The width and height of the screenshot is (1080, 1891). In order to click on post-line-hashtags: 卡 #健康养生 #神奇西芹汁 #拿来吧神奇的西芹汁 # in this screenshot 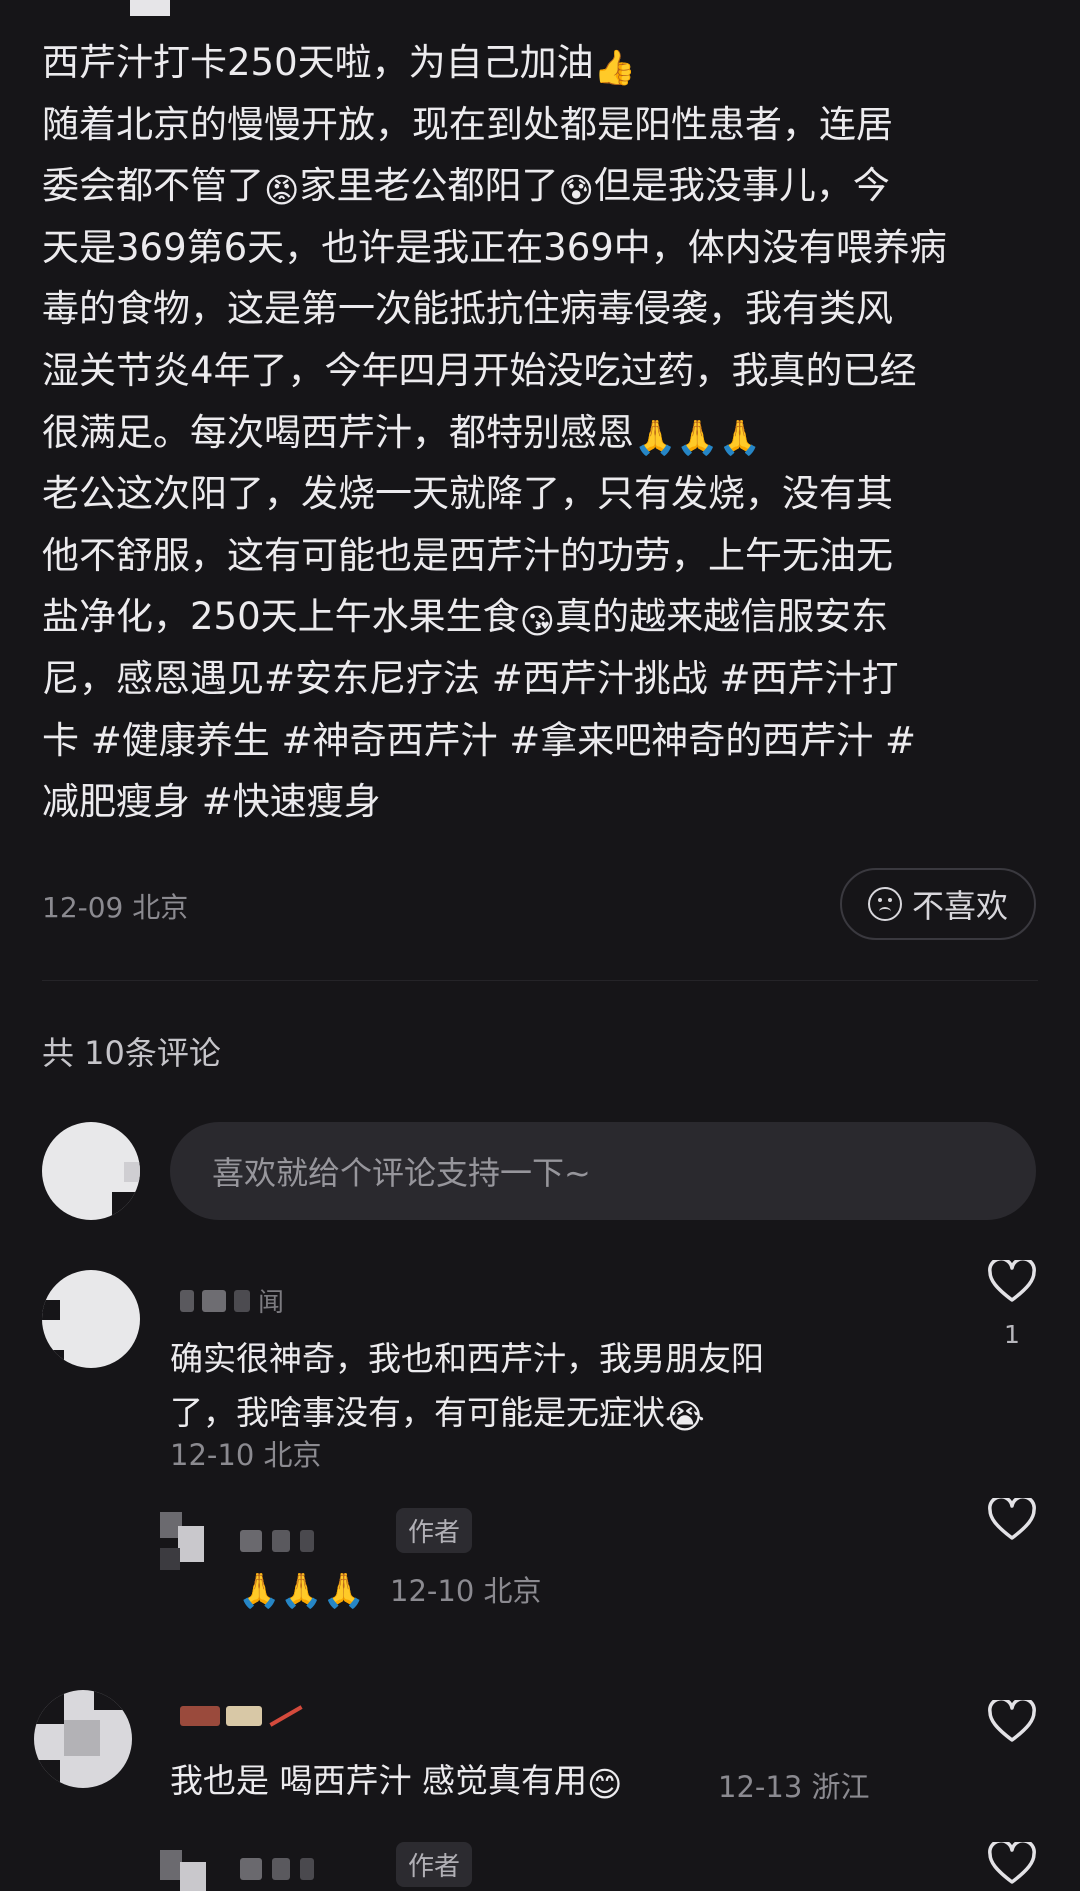, I will do `click(542, 741)`.